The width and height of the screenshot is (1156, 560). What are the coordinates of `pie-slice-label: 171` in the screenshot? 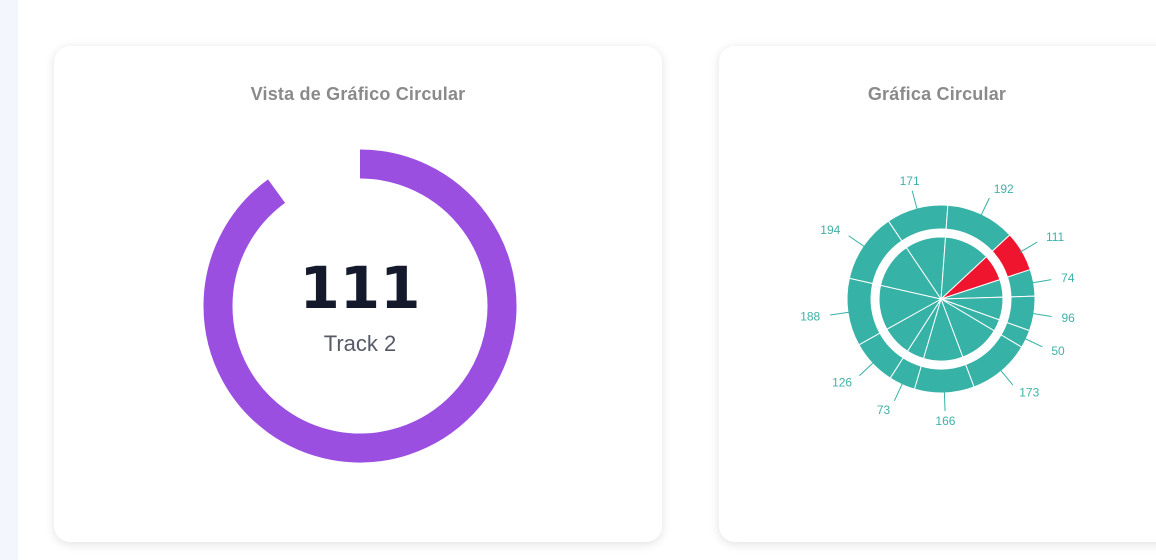 It's located at (910, 181).